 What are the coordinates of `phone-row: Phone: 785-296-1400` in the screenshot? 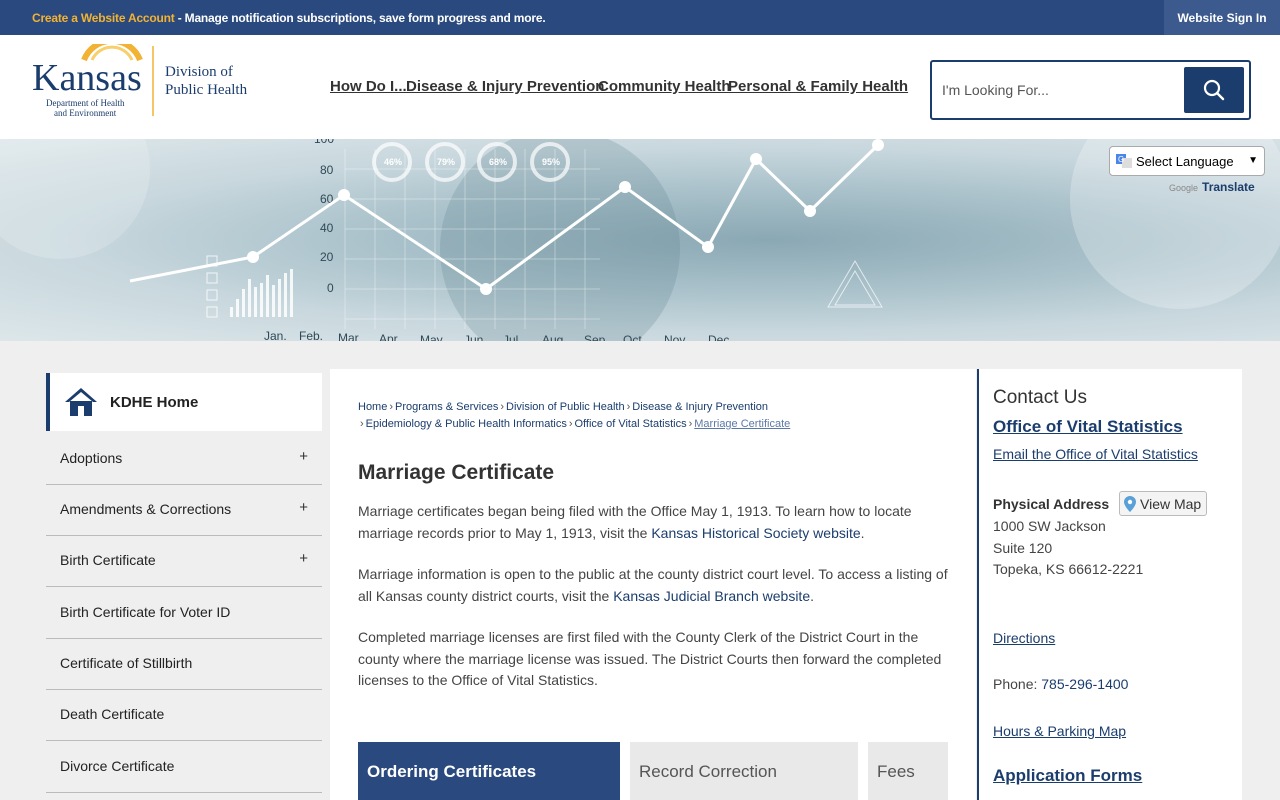 It's located at (1060, 684).